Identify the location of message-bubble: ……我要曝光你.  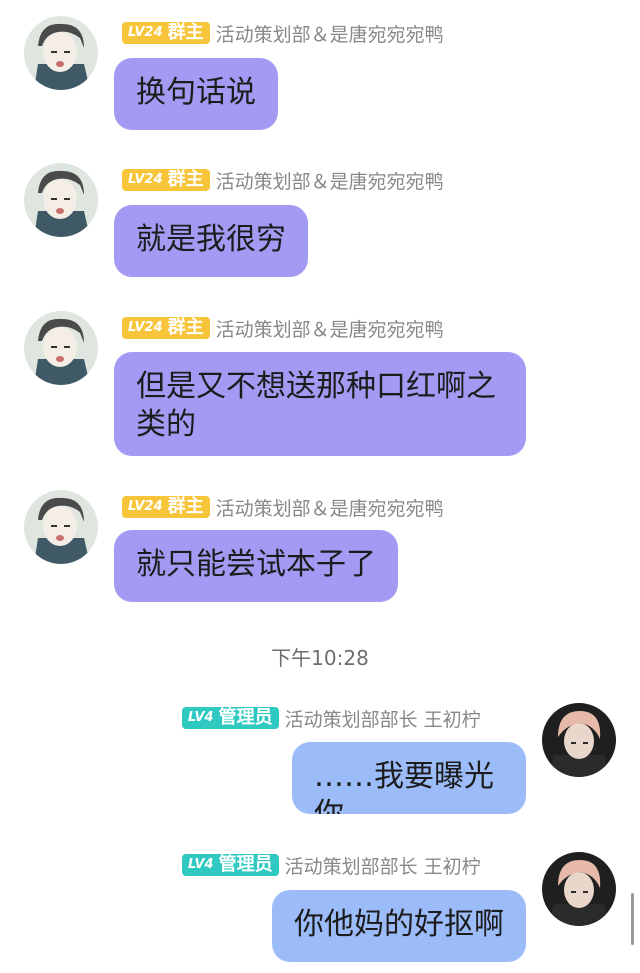
(409, 778).